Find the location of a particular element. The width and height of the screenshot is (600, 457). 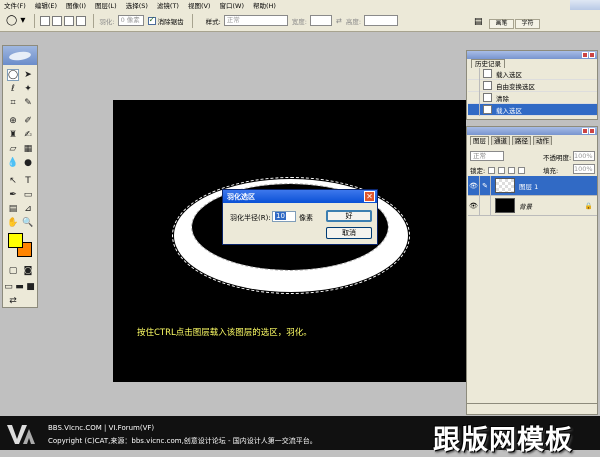

screen-mode-3-icon: ■ is located at coordinates (30, 287).